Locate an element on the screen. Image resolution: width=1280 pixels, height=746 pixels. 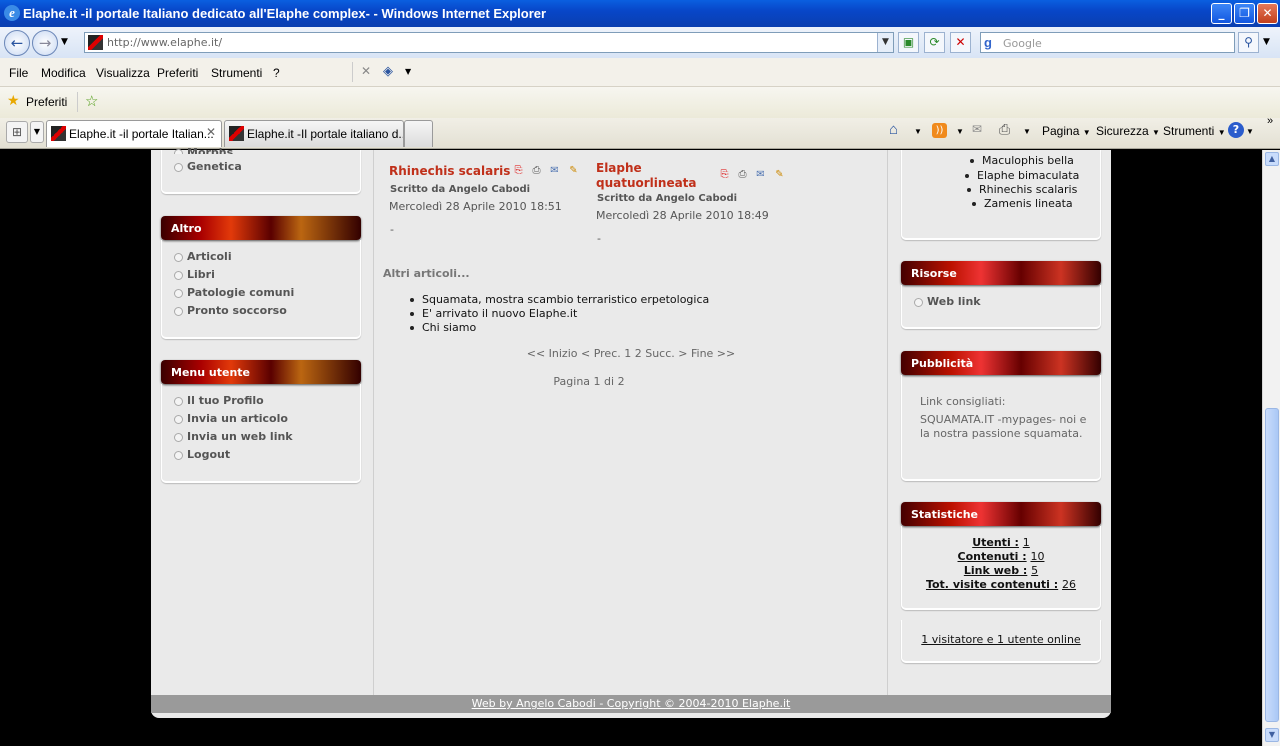
refresh-icon: ⟳ is located at coordinates (934, 42).